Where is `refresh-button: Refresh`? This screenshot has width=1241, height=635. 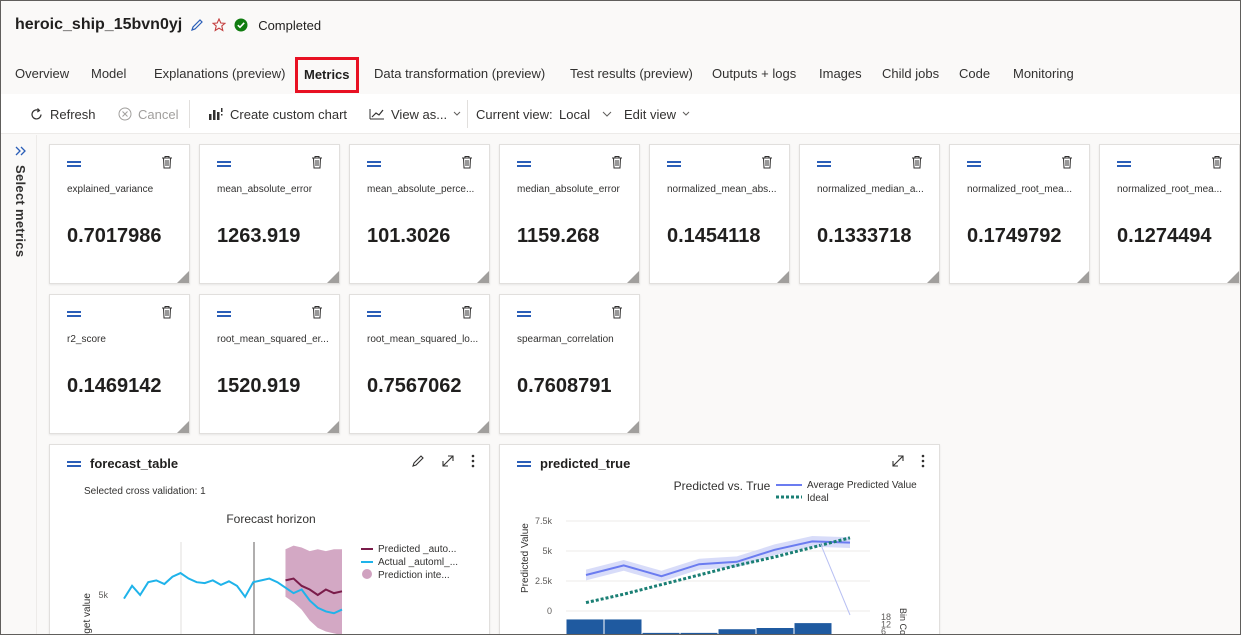
refresh-button: Refresh is located at coordinates (62, 114).